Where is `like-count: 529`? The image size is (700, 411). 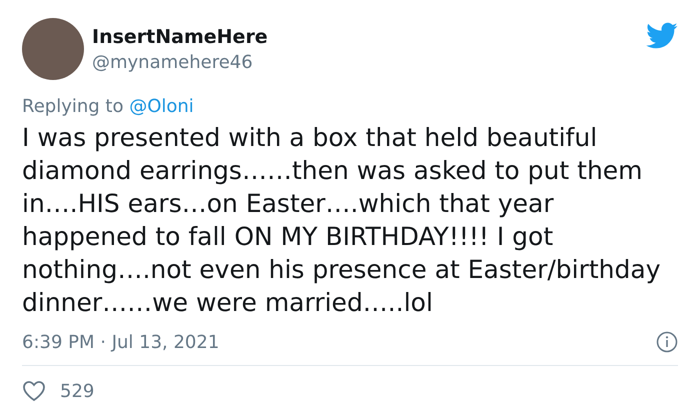 like-count: 529 is located at coordinates (77, 391).